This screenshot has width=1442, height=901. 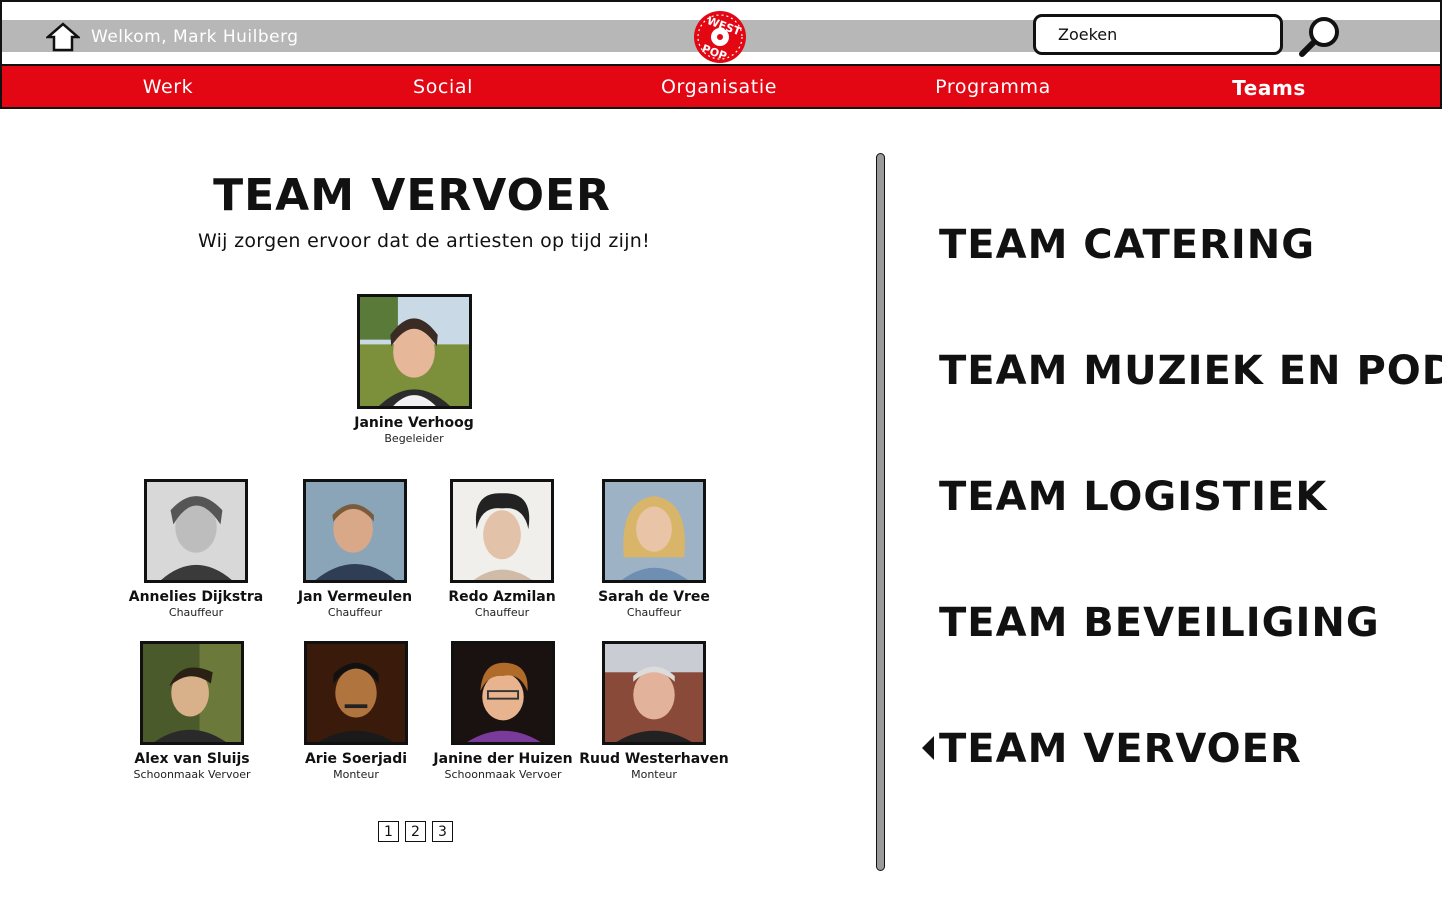 I want to click on nav-item-social: Social, so click(x=443, y=87).